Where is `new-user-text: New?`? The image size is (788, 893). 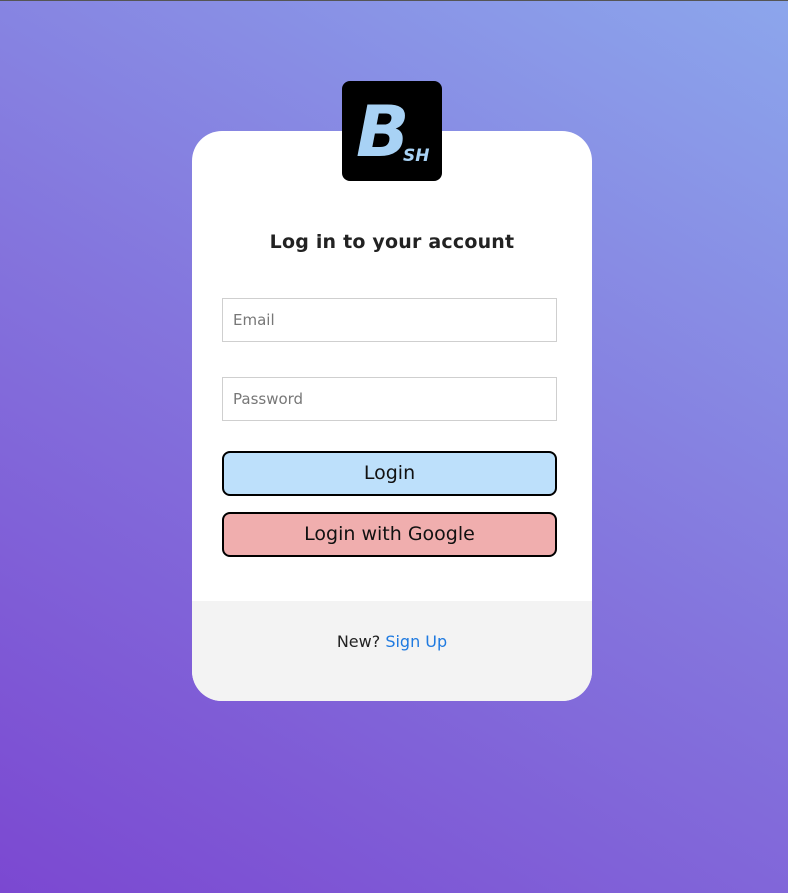
new-user-text: New? is located at coordinates (358, 641).